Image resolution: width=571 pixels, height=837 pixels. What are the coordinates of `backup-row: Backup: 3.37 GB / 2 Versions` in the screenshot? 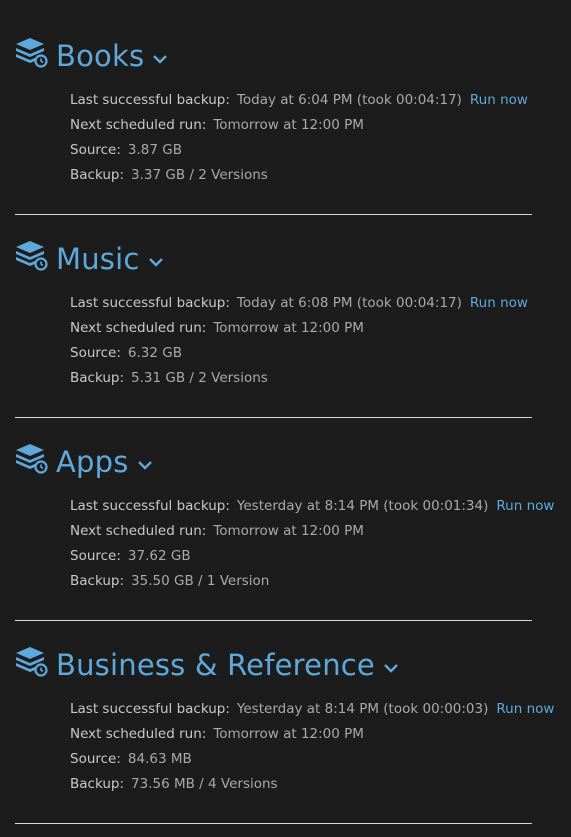 It's located at (299, 175).